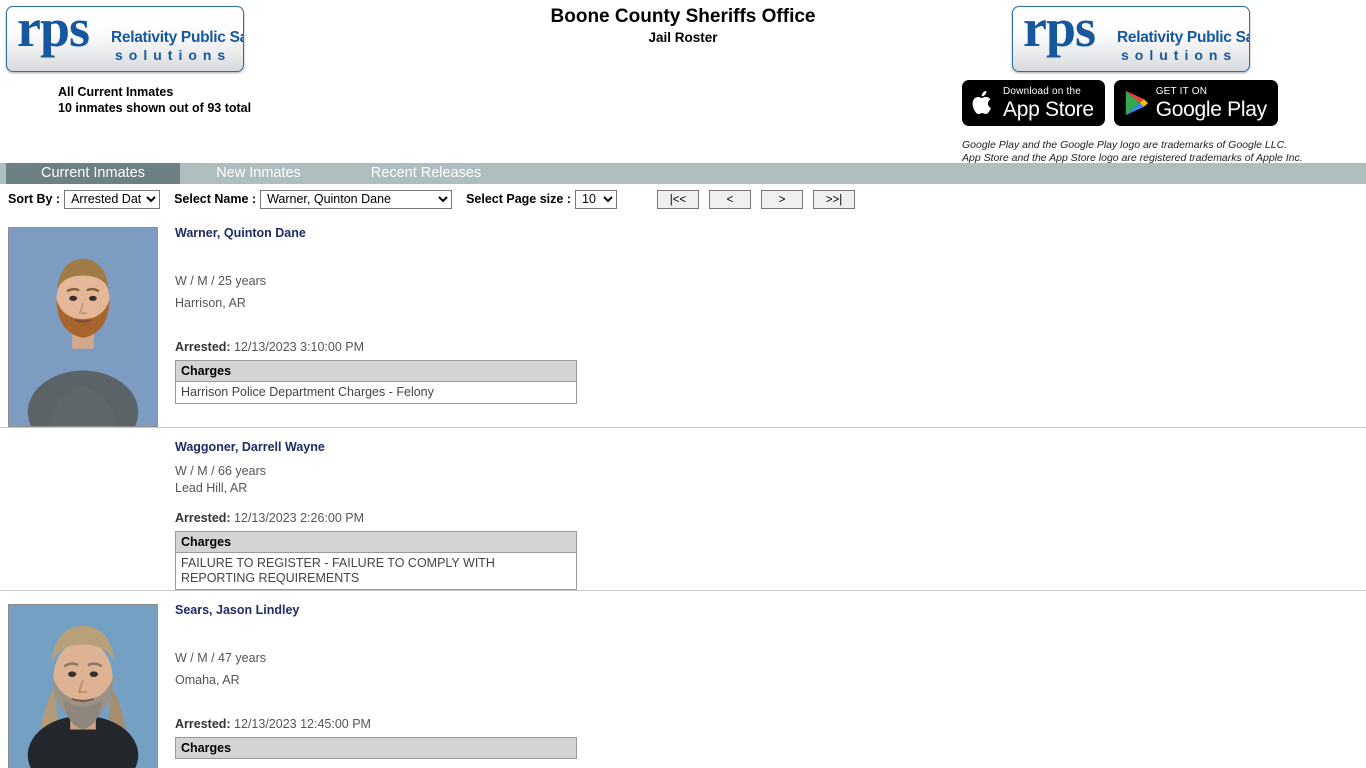 This screenshot has width=1366, height=768. What do you see at coordinates (93, 173) in the screenshot?
I see `tab-current-inmates: Current Inmates` at bounding box center [93, 173].